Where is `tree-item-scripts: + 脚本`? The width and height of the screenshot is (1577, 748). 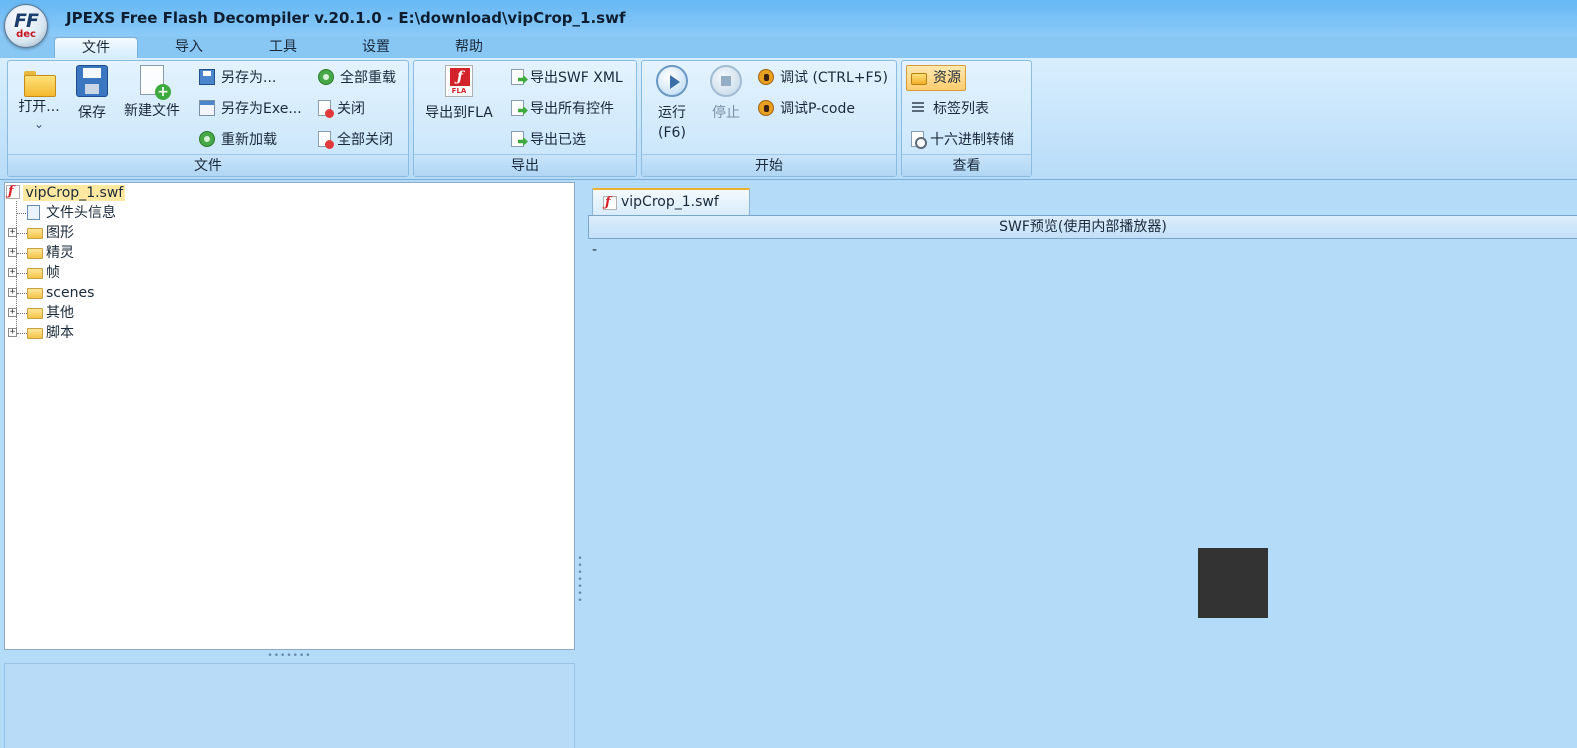 tree-item-scripts: + 脚本 is located at coordinates (105, 333).